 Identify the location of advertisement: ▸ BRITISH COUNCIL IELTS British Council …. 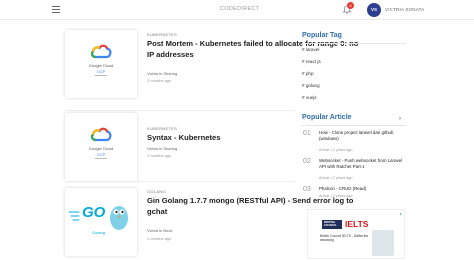
(356, 234).